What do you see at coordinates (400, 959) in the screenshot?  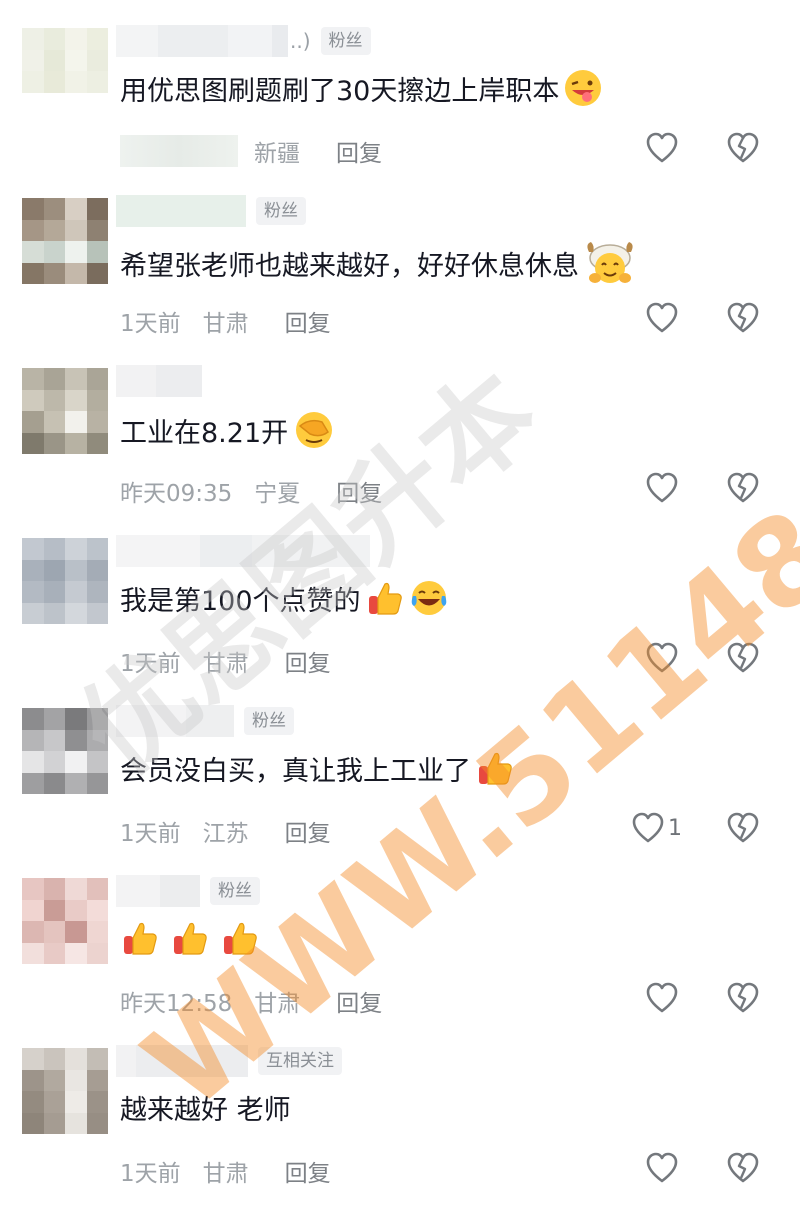 I see `comment-item: 粉丝 昨天12:58 甘肃 回复` at bounding box center [400, 959].